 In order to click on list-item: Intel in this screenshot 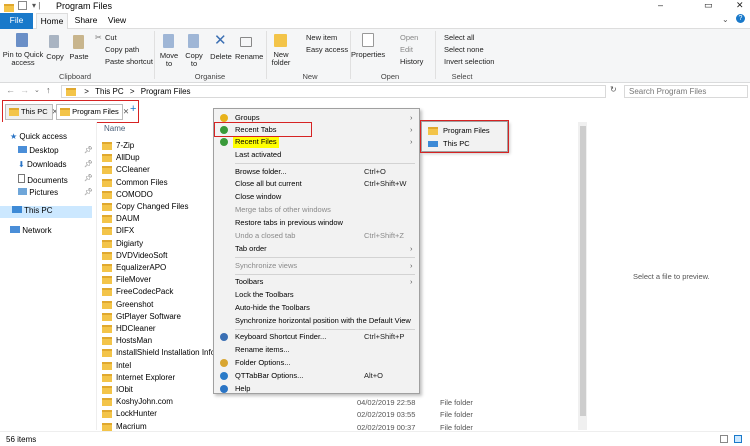, I will do `click(116, 366)`.